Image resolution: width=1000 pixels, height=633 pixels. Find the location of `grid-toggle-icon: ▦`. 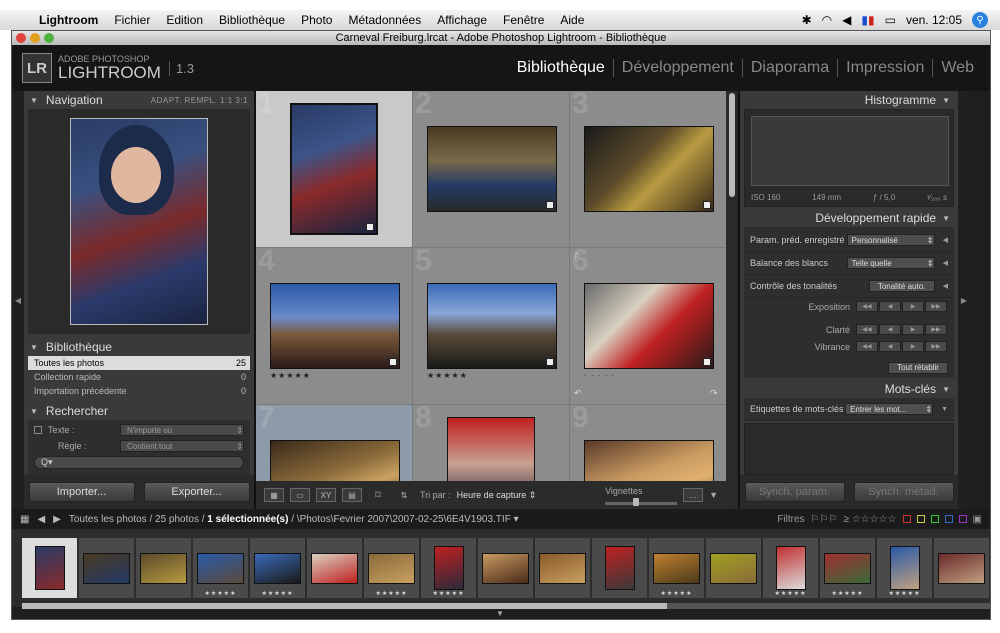

grid-toggle-icon: ▦ is located at coordinates (24, 519).